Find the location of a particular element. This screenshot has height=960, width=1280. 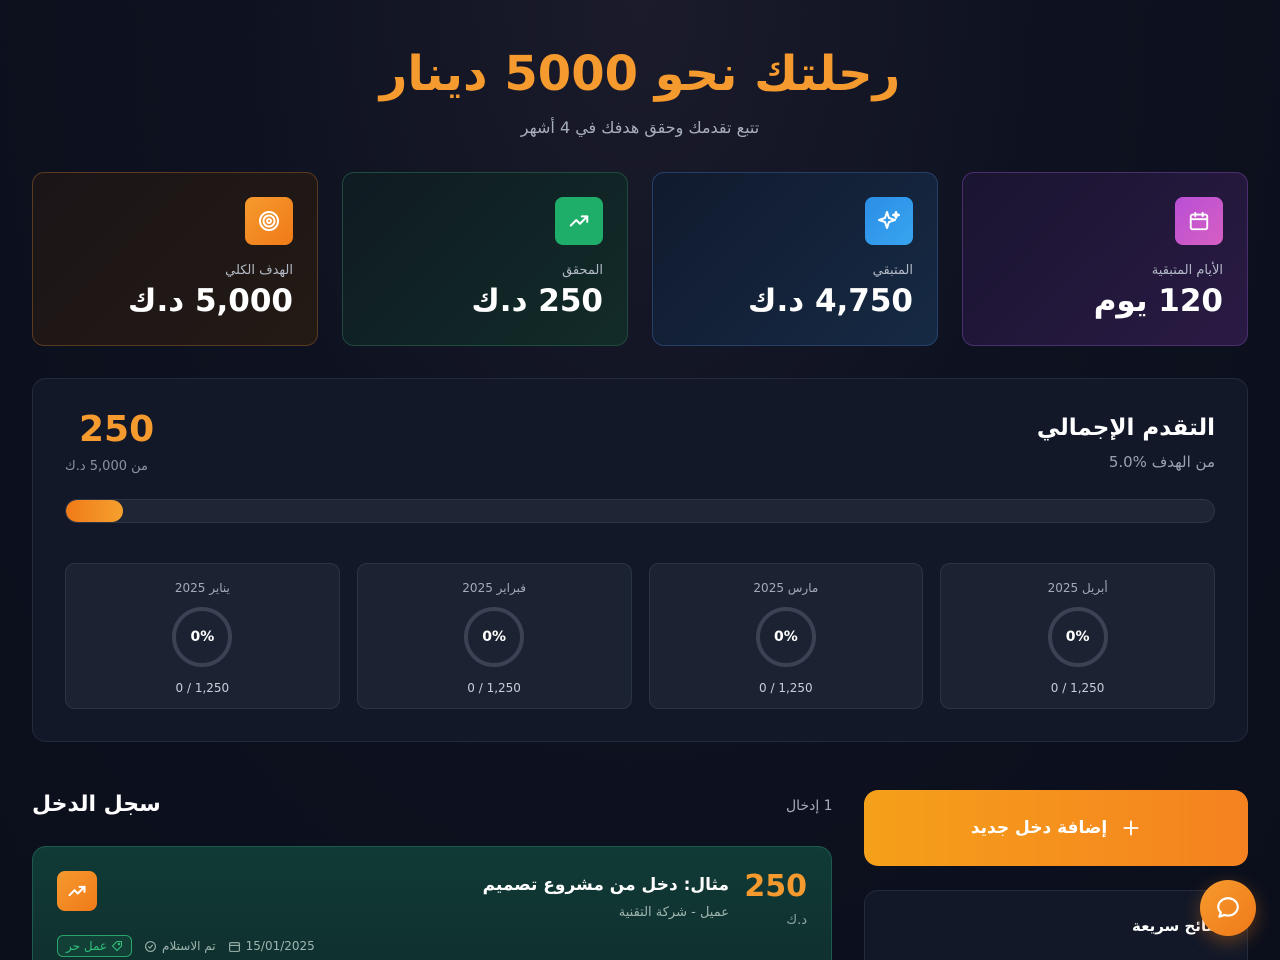

entry-currency: د.ك is located at coordinates (796, 920).